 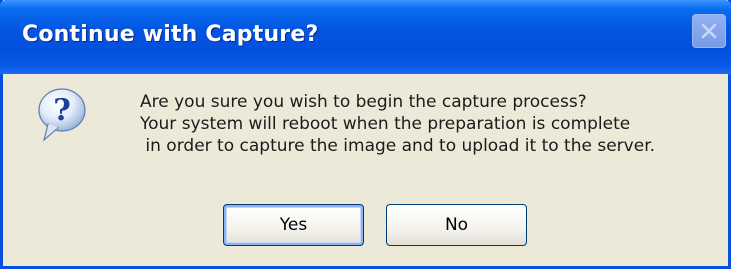 I want to click on close-button, so click(x=709, y=31).